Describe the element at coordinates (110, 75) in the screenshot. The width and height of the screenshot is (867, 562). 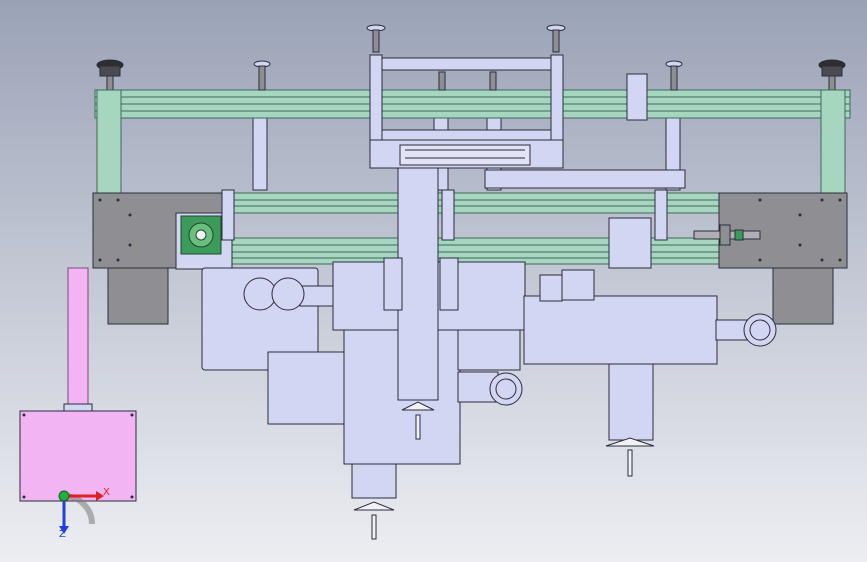
I see `leveling-foot-left` at that location.